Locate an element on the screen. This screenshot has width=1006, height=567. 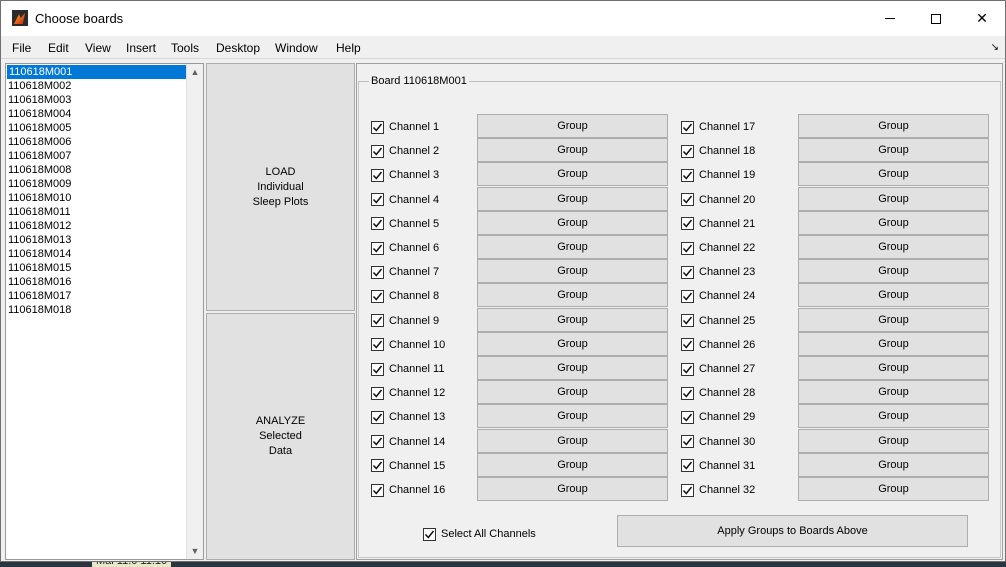
list-item: 110618M017 is located at coordinates (97, 296).